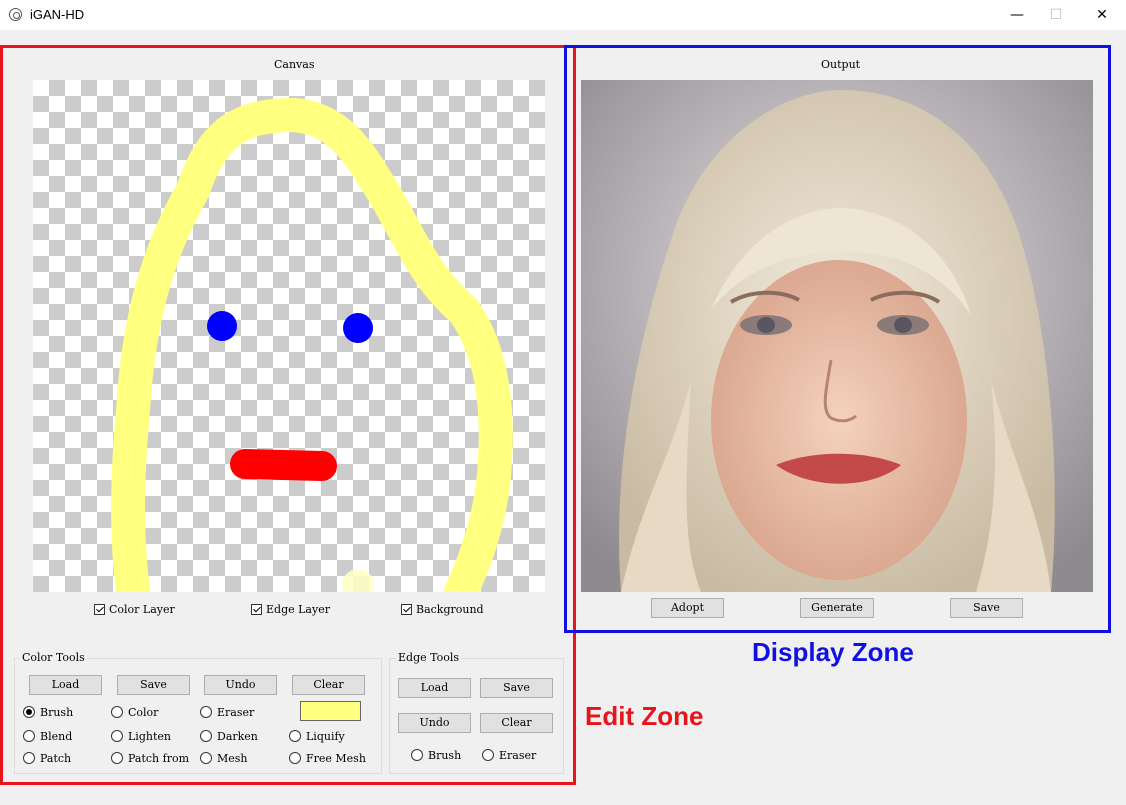  Describe the element at coordinates (232, 758) in the screenshot. I see `radio-label: Mesh` at that location.